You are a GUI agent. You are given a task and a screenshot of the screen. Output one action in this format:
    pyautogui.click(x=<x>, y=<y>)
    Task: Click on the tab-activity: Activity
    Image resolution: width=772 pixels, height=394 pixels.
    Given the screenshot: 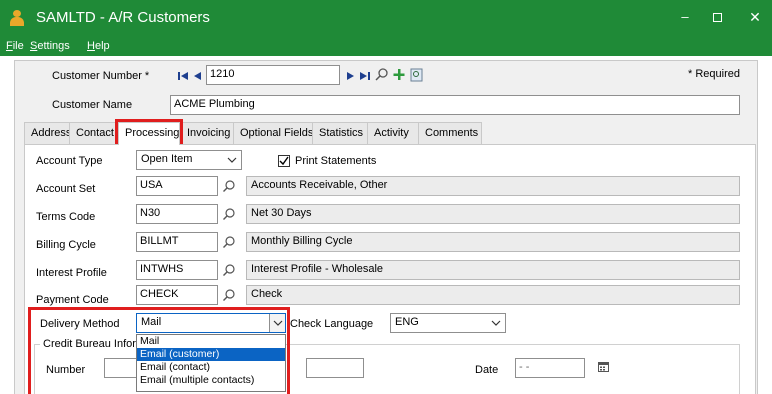 What is the action you would take?
    pyautogui.click(x=393, y=133)
    